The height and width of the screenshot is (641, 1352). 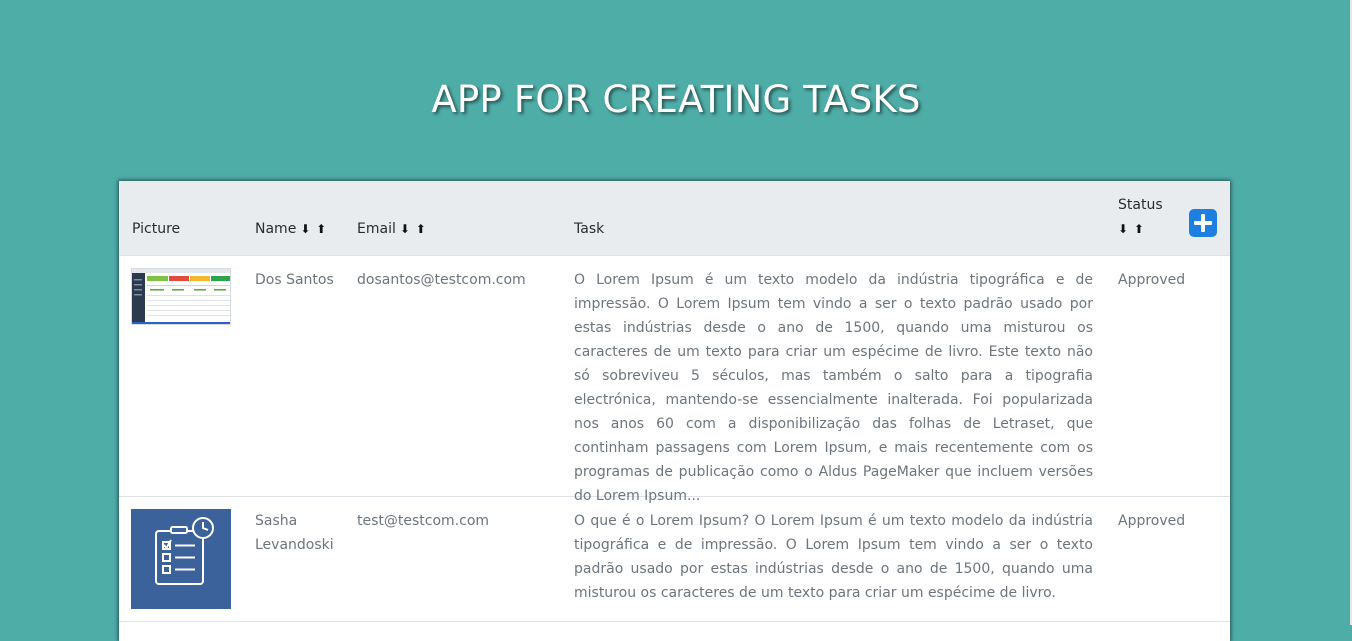 I want to click on sort-status-icon: ⬇ ⬆, so click(x=1129, y=229).